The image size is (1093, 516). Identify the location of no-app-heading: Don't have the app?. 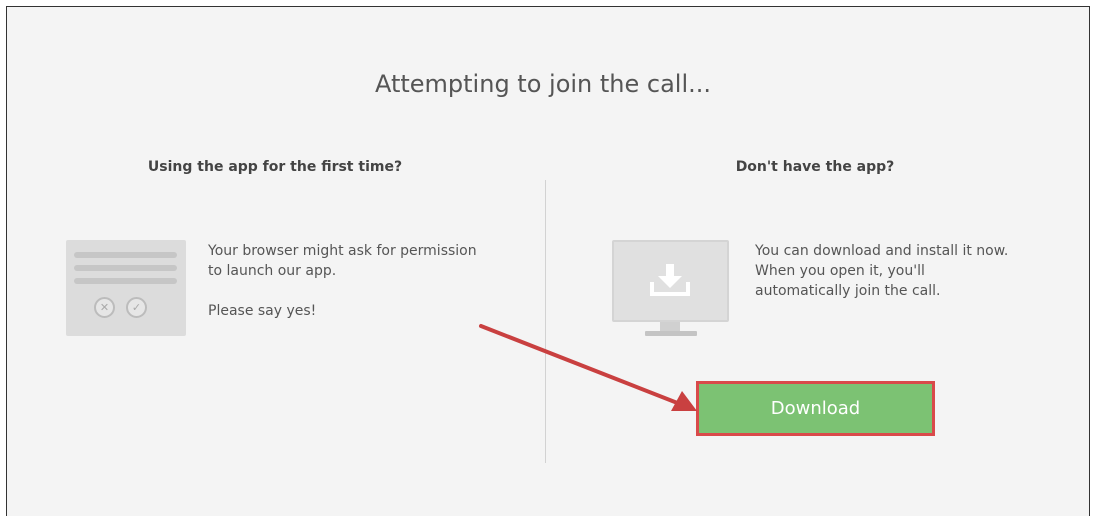
(815, 167).